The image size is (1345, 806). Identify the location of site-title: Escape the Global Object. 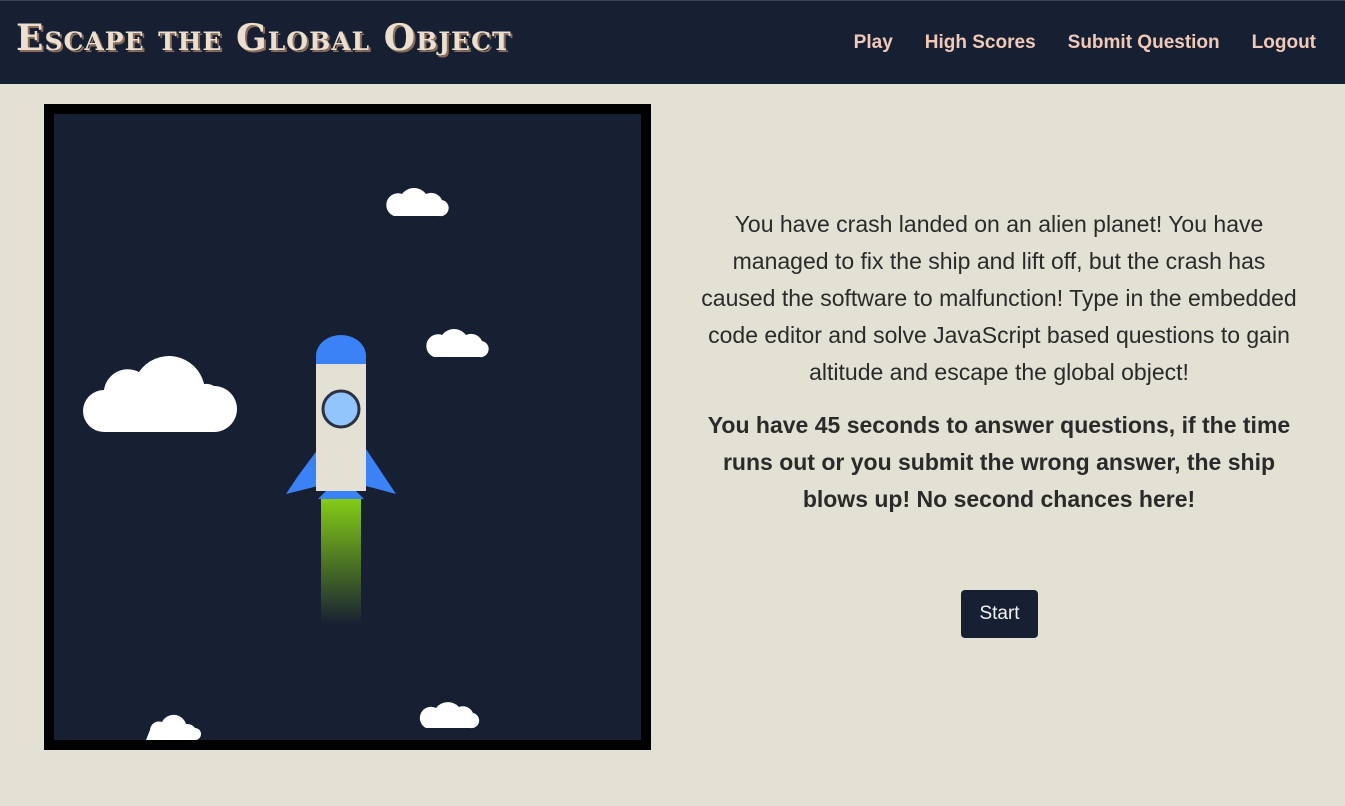
(264, 38).